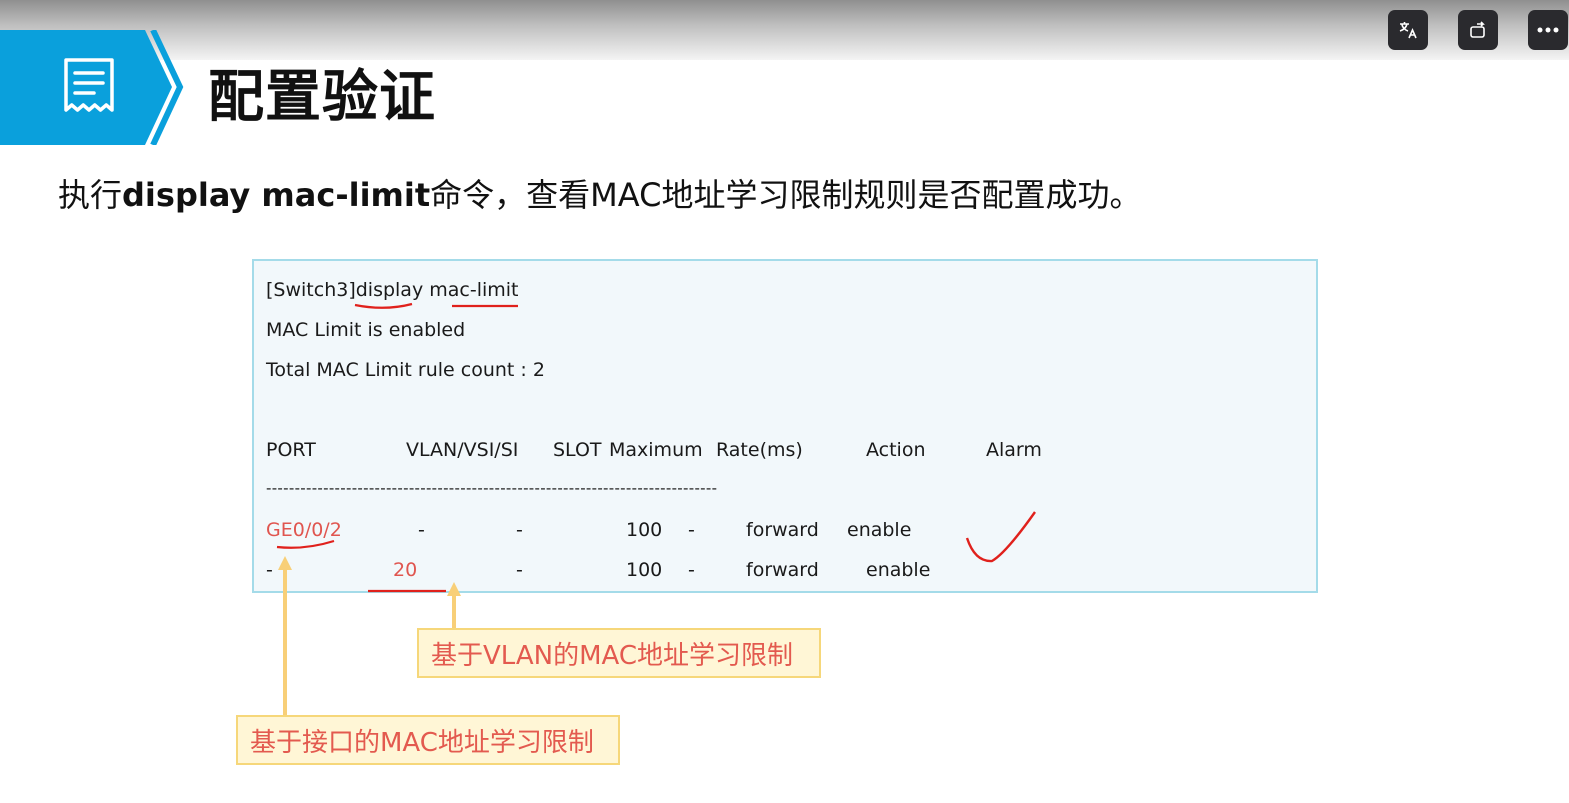  Describe the element at coordinates (269, 570) in the screenshot. I see `row2-port: -` at that location.